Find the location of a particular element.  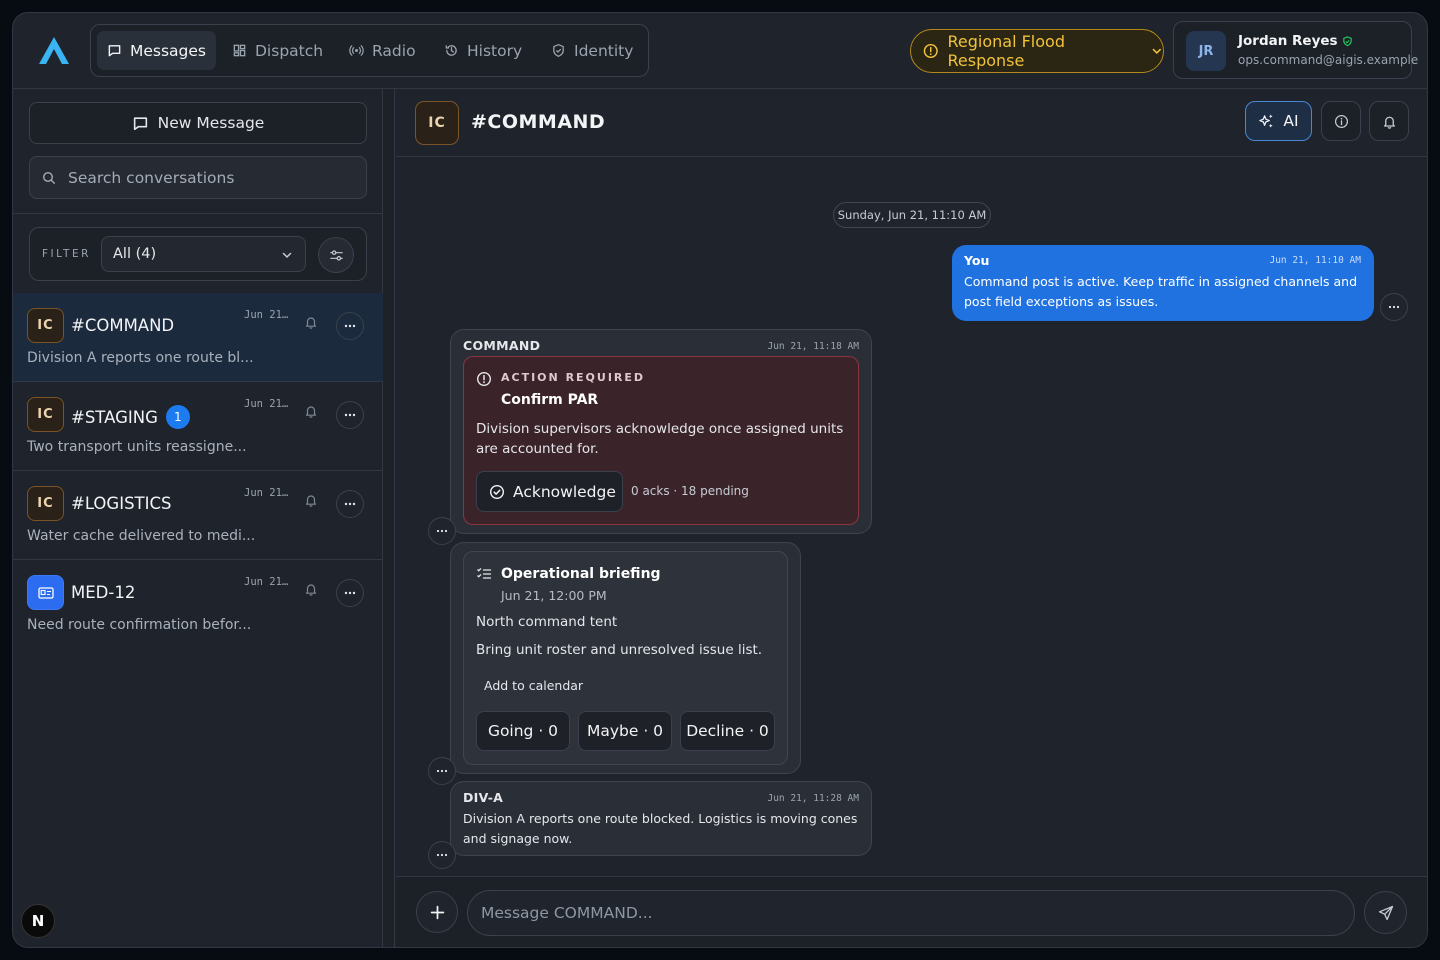

date-separator: Sunday, Jun 21, 11:10 AM is located at coordinates (912, 215).